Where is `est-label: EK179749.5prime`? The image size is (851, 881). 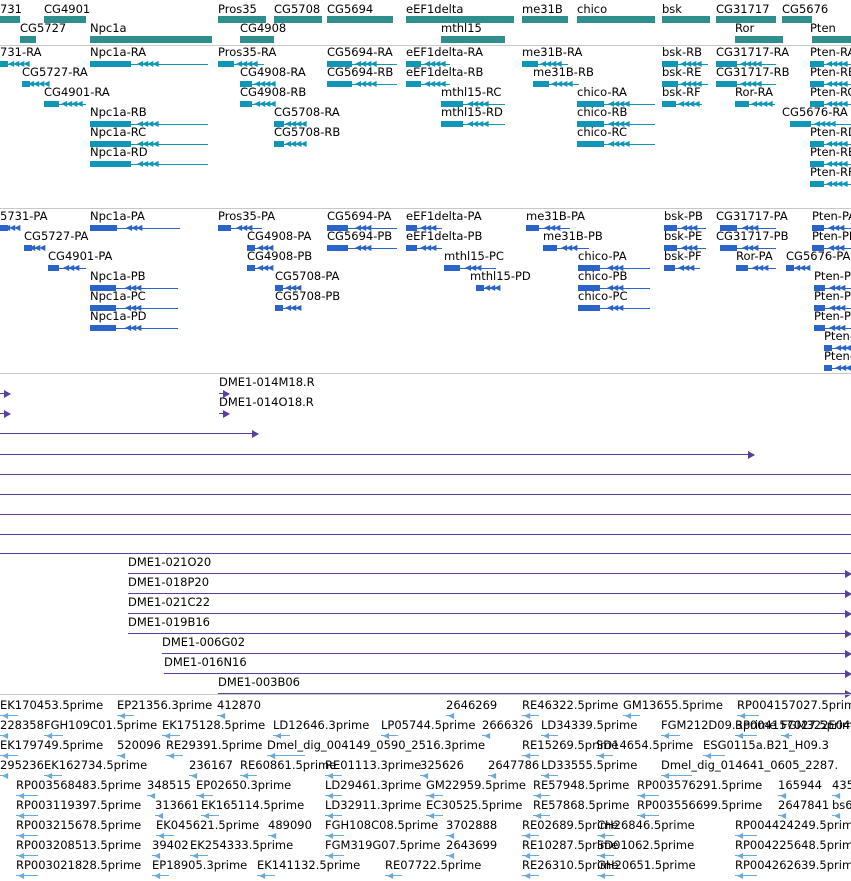 est-label: EK179749.5prime is located at coordinates (51, 745).